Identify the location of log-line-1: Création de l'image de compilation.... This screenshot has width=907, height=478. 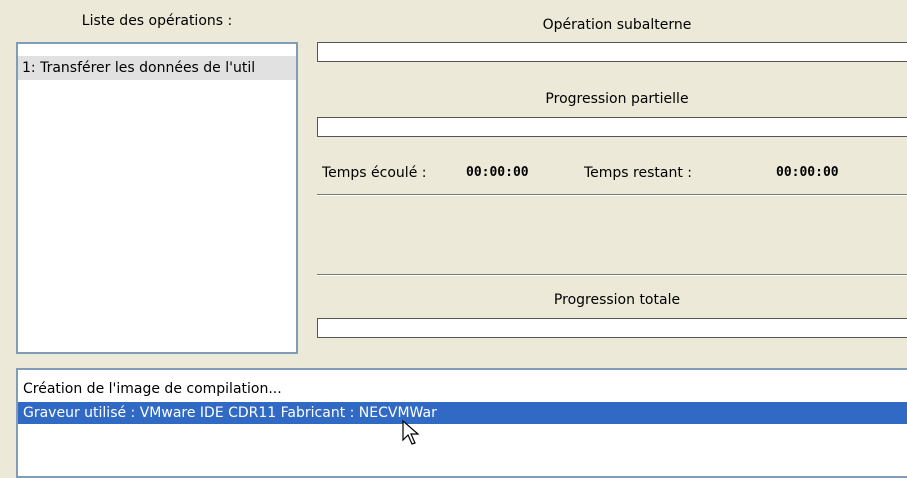
(462, 389).